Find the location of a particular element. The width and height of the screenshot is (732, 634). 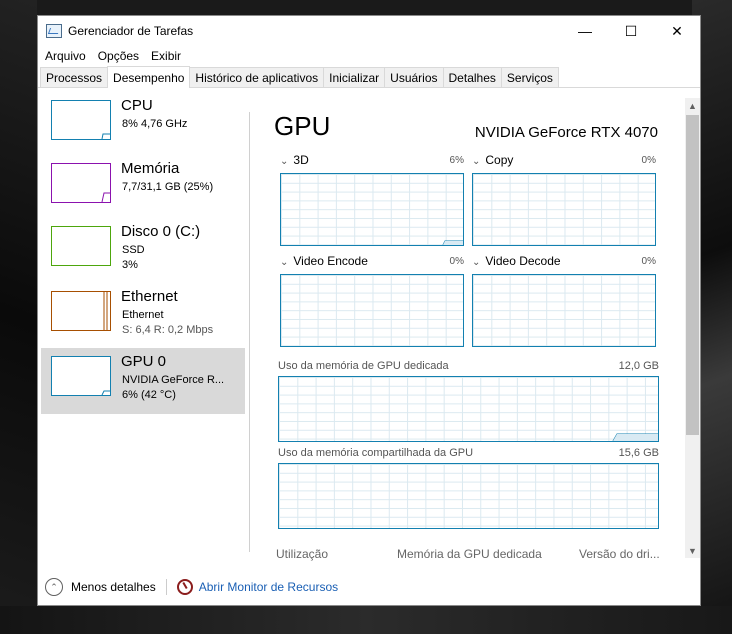

close-button: ✕ is located at coordinates (677, 31).